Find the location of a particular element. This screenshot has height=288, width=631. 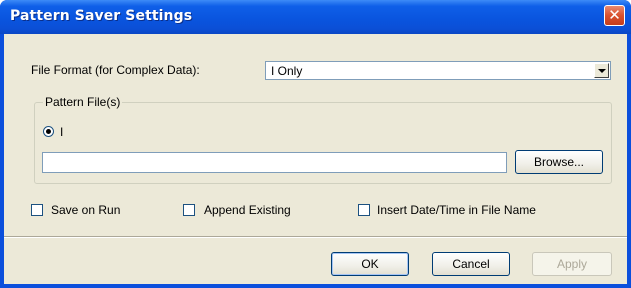

radio-i is located at coordinates (48, 131).